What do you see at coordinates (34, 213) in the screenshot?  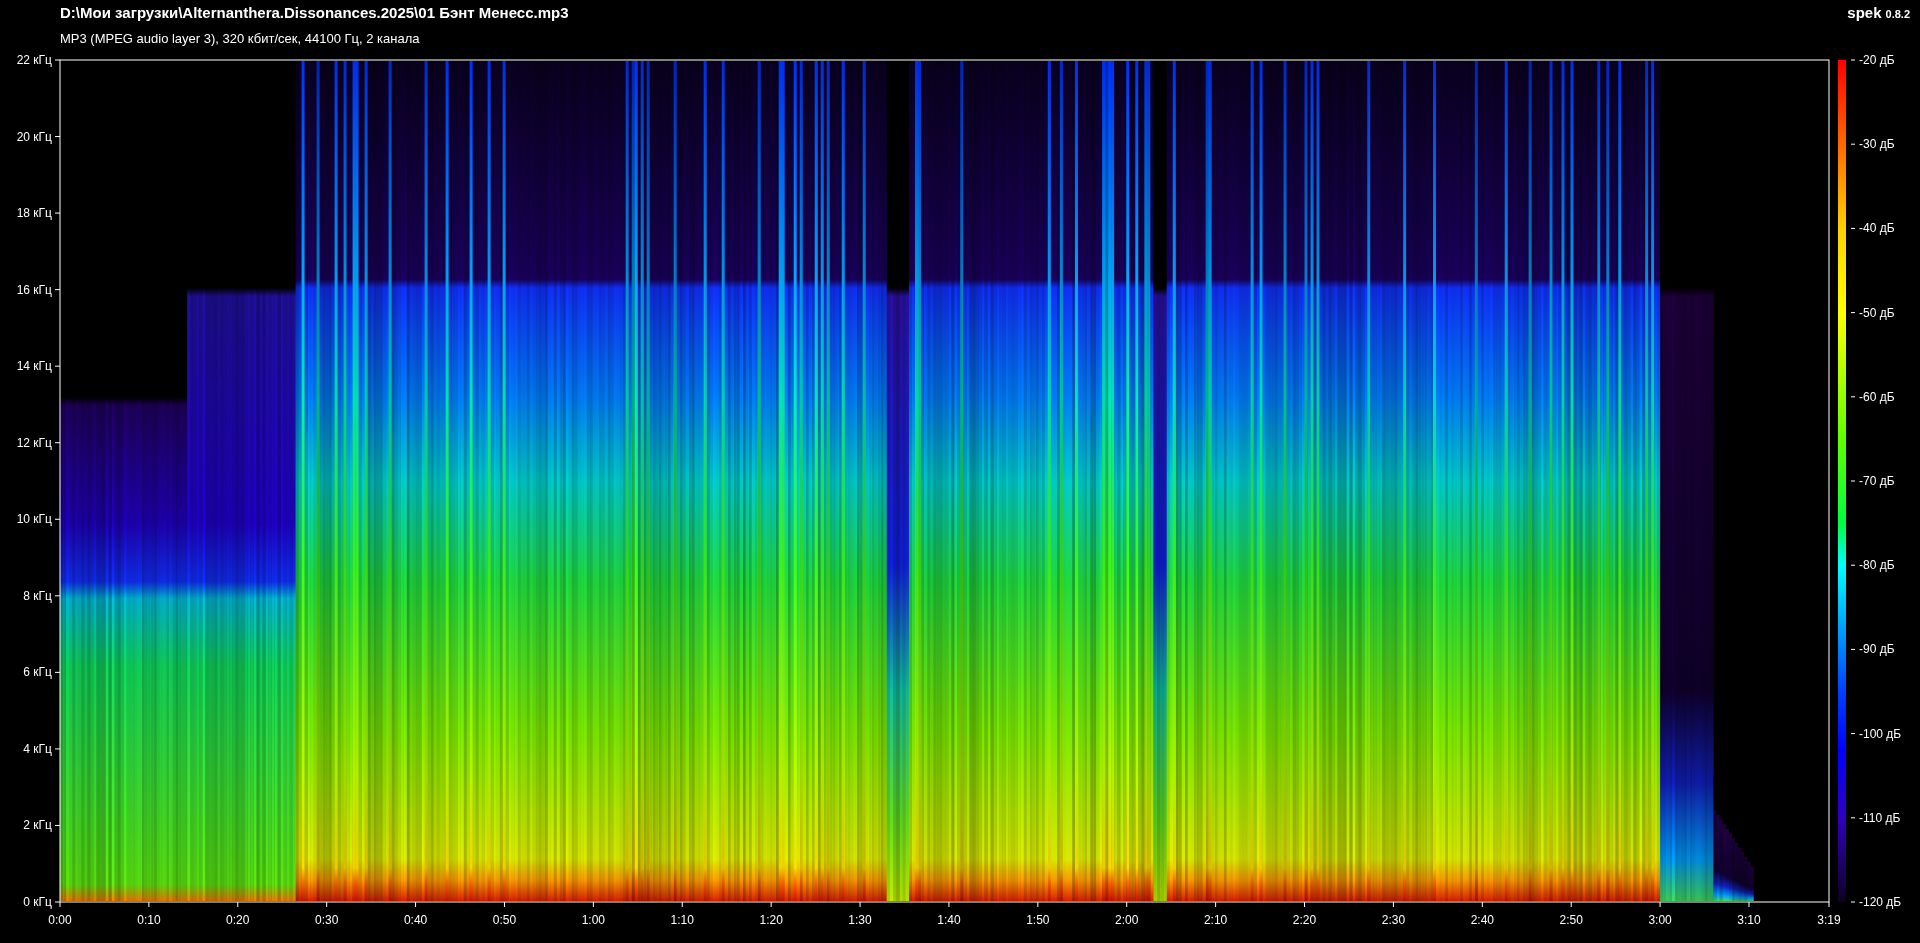 I see `frequency-label: 18 кГц` at bounding box center [34, 213].